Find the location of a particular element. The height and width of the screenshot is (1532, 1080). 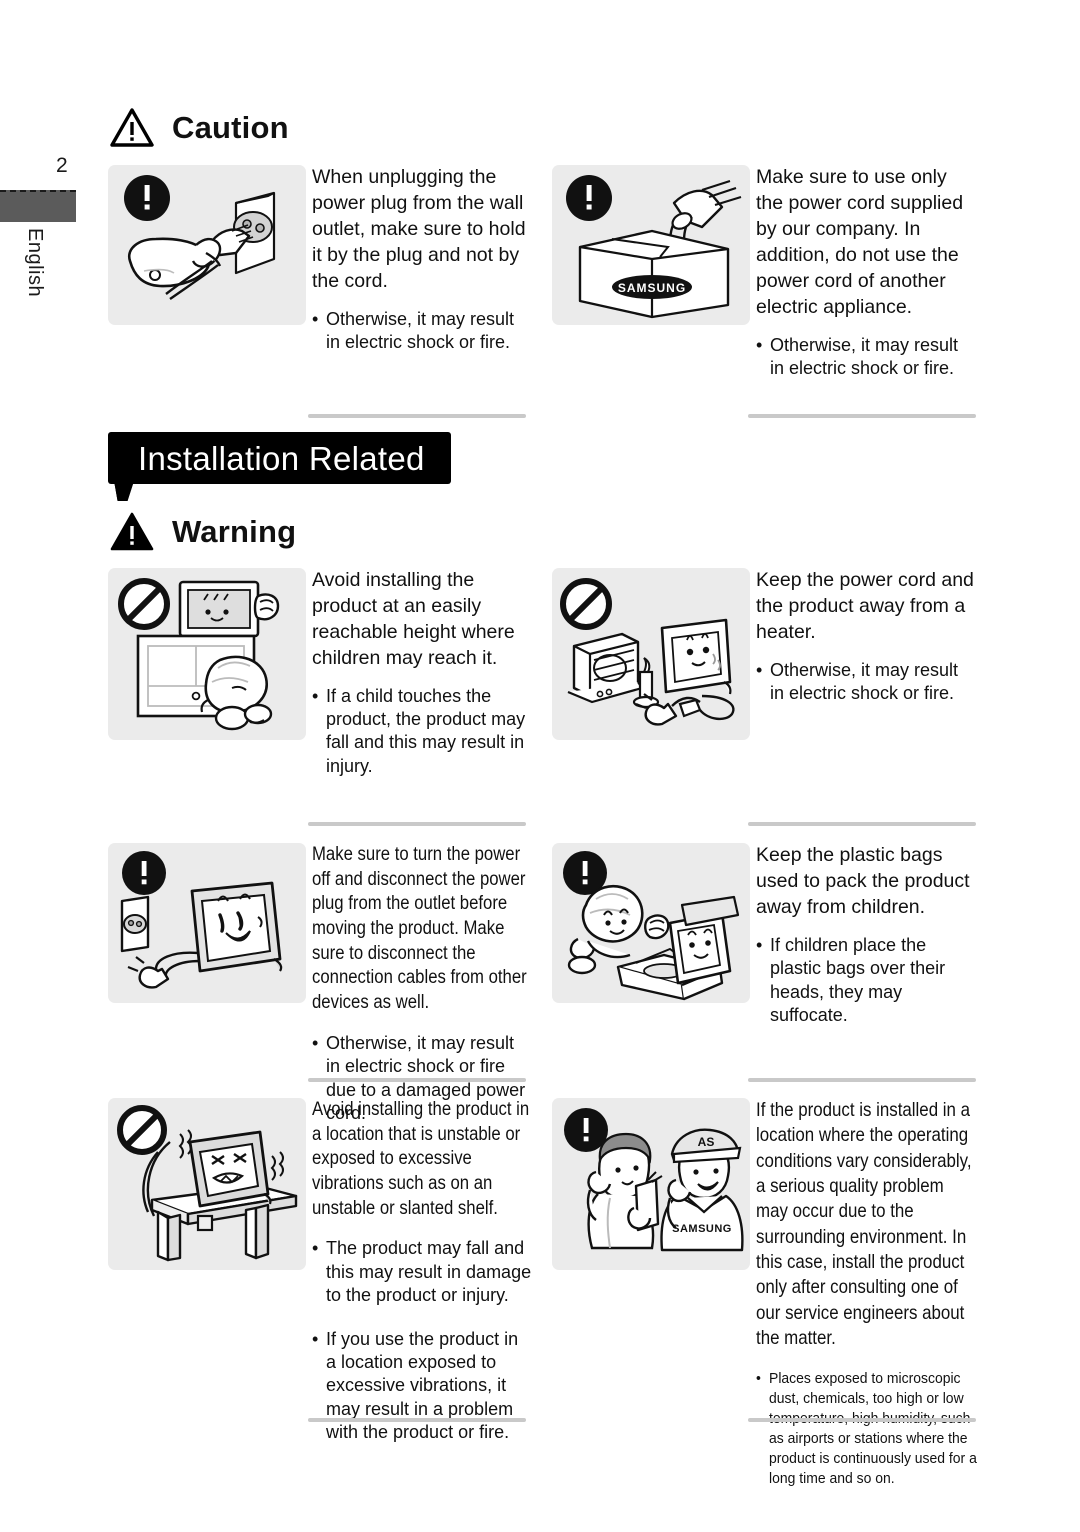

box-brand-label: SAMSUNG is located at coordinates (652, 288).